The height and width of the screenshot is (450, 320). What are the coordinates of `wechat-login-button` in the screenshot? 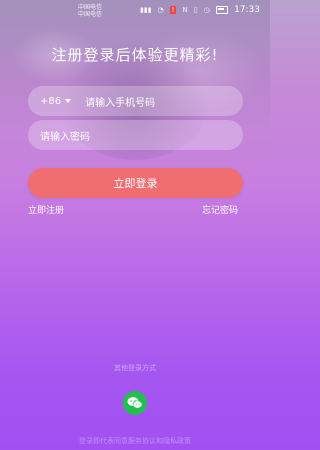 It's located at (135, 403).